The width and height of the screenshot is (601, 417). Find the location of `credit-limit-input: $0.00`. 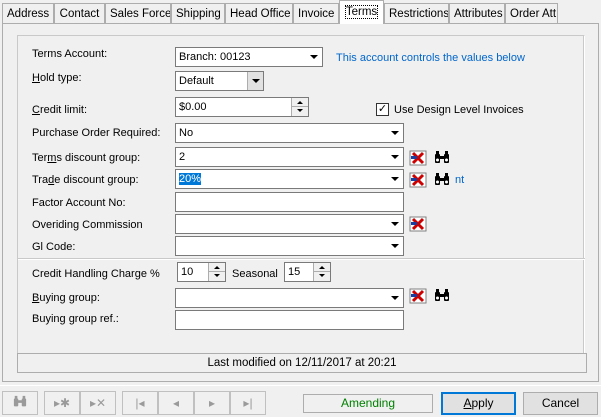

credit-limit-input: $0.00 is located at coordinates (242, 107).